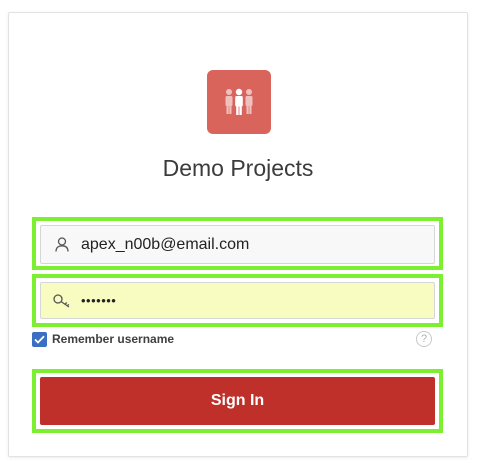 The width and height of the screenshot is (477, 472). I want to click on remember-label: Remember username, so click(113, 339).